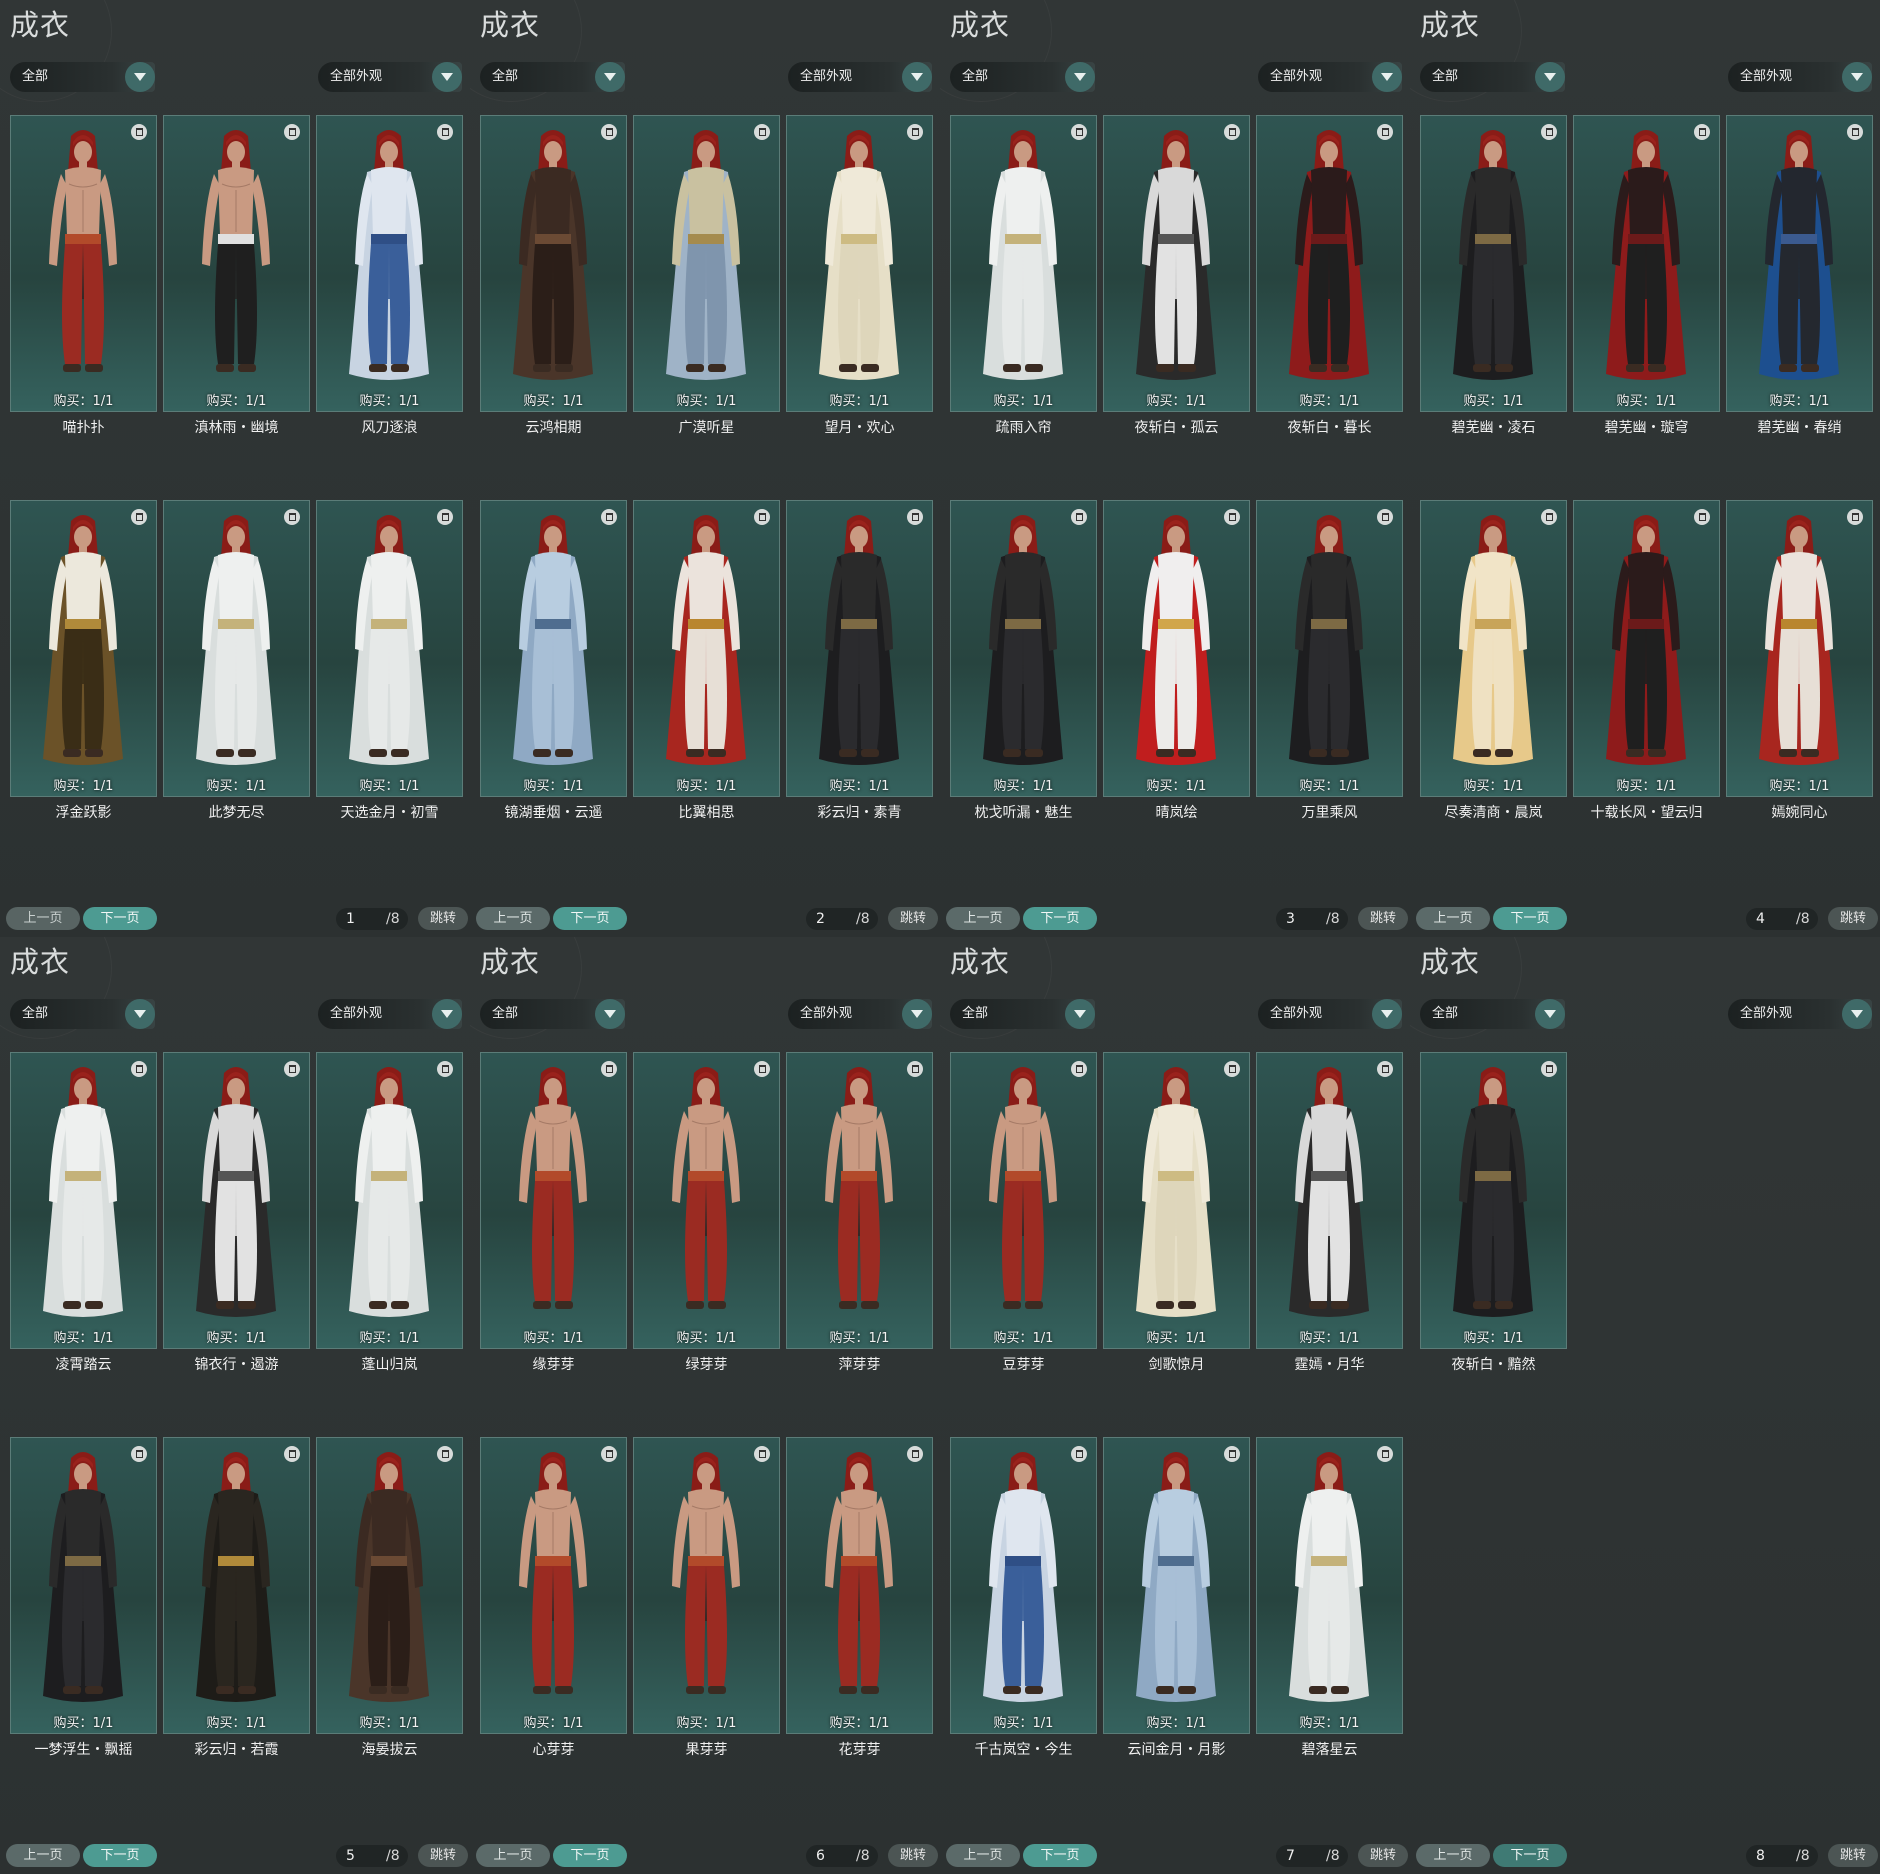 The height and width of the screenshot is (1874, 1880). What do you see at coordinates (372, 1856) in the screenshot?
I see `page-number-input: 5/8` at bounding box center [372, 1856].